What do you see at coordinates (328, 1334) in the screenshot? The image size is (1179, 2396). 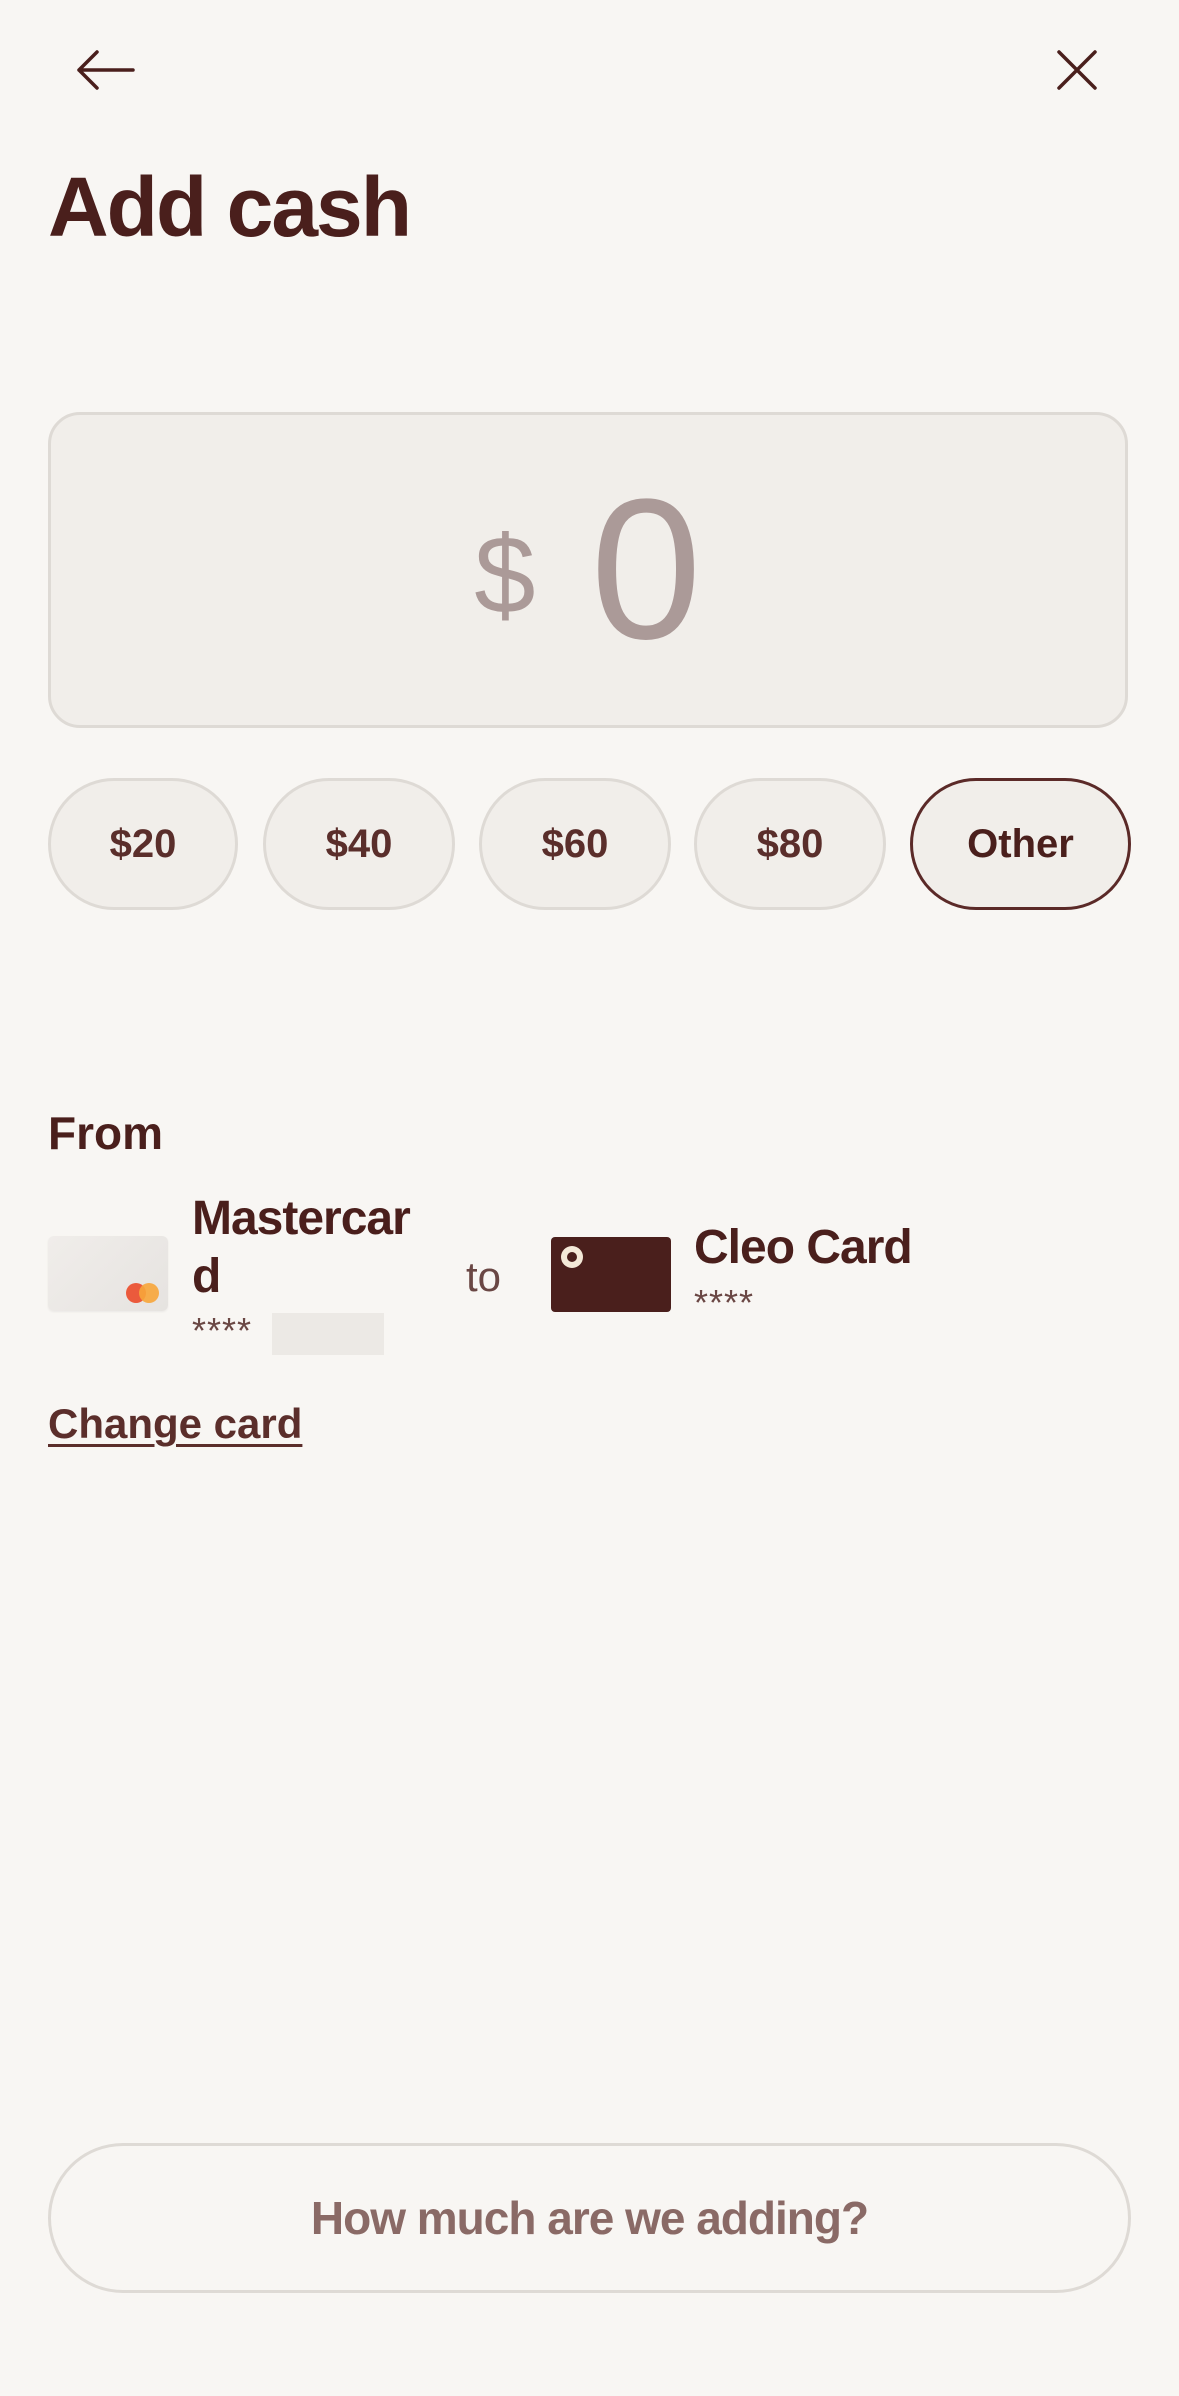 I see `redacted-digits` at bounding box center [328, 1334].